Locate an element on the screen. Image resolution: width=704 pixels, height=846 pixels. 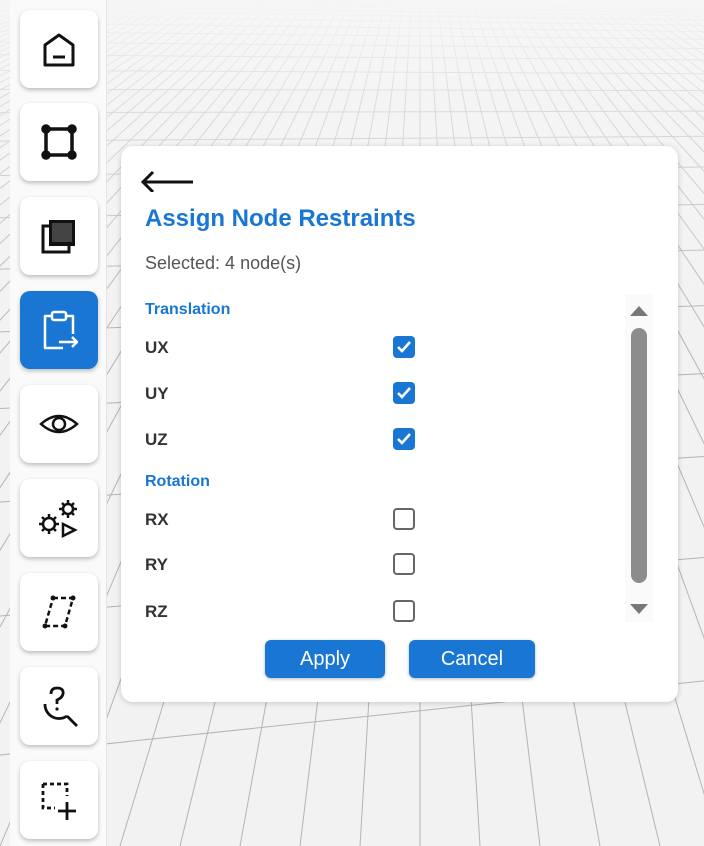
checkbox-uy is located at coordinates (404, 393).